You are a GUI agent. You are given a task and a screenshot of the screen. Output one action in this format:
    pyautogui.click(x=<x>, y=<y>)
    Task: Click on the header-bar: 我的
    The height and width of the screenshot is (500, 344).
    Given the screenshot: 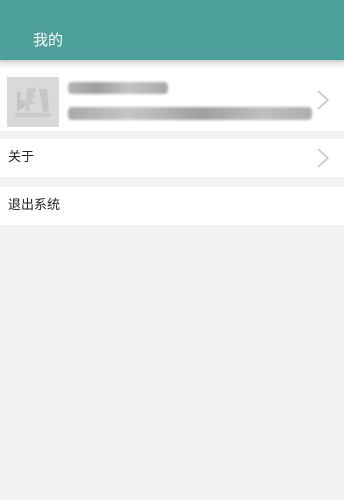 What is the action you would take?
    pyautogui.click(x=172, y=30)
    